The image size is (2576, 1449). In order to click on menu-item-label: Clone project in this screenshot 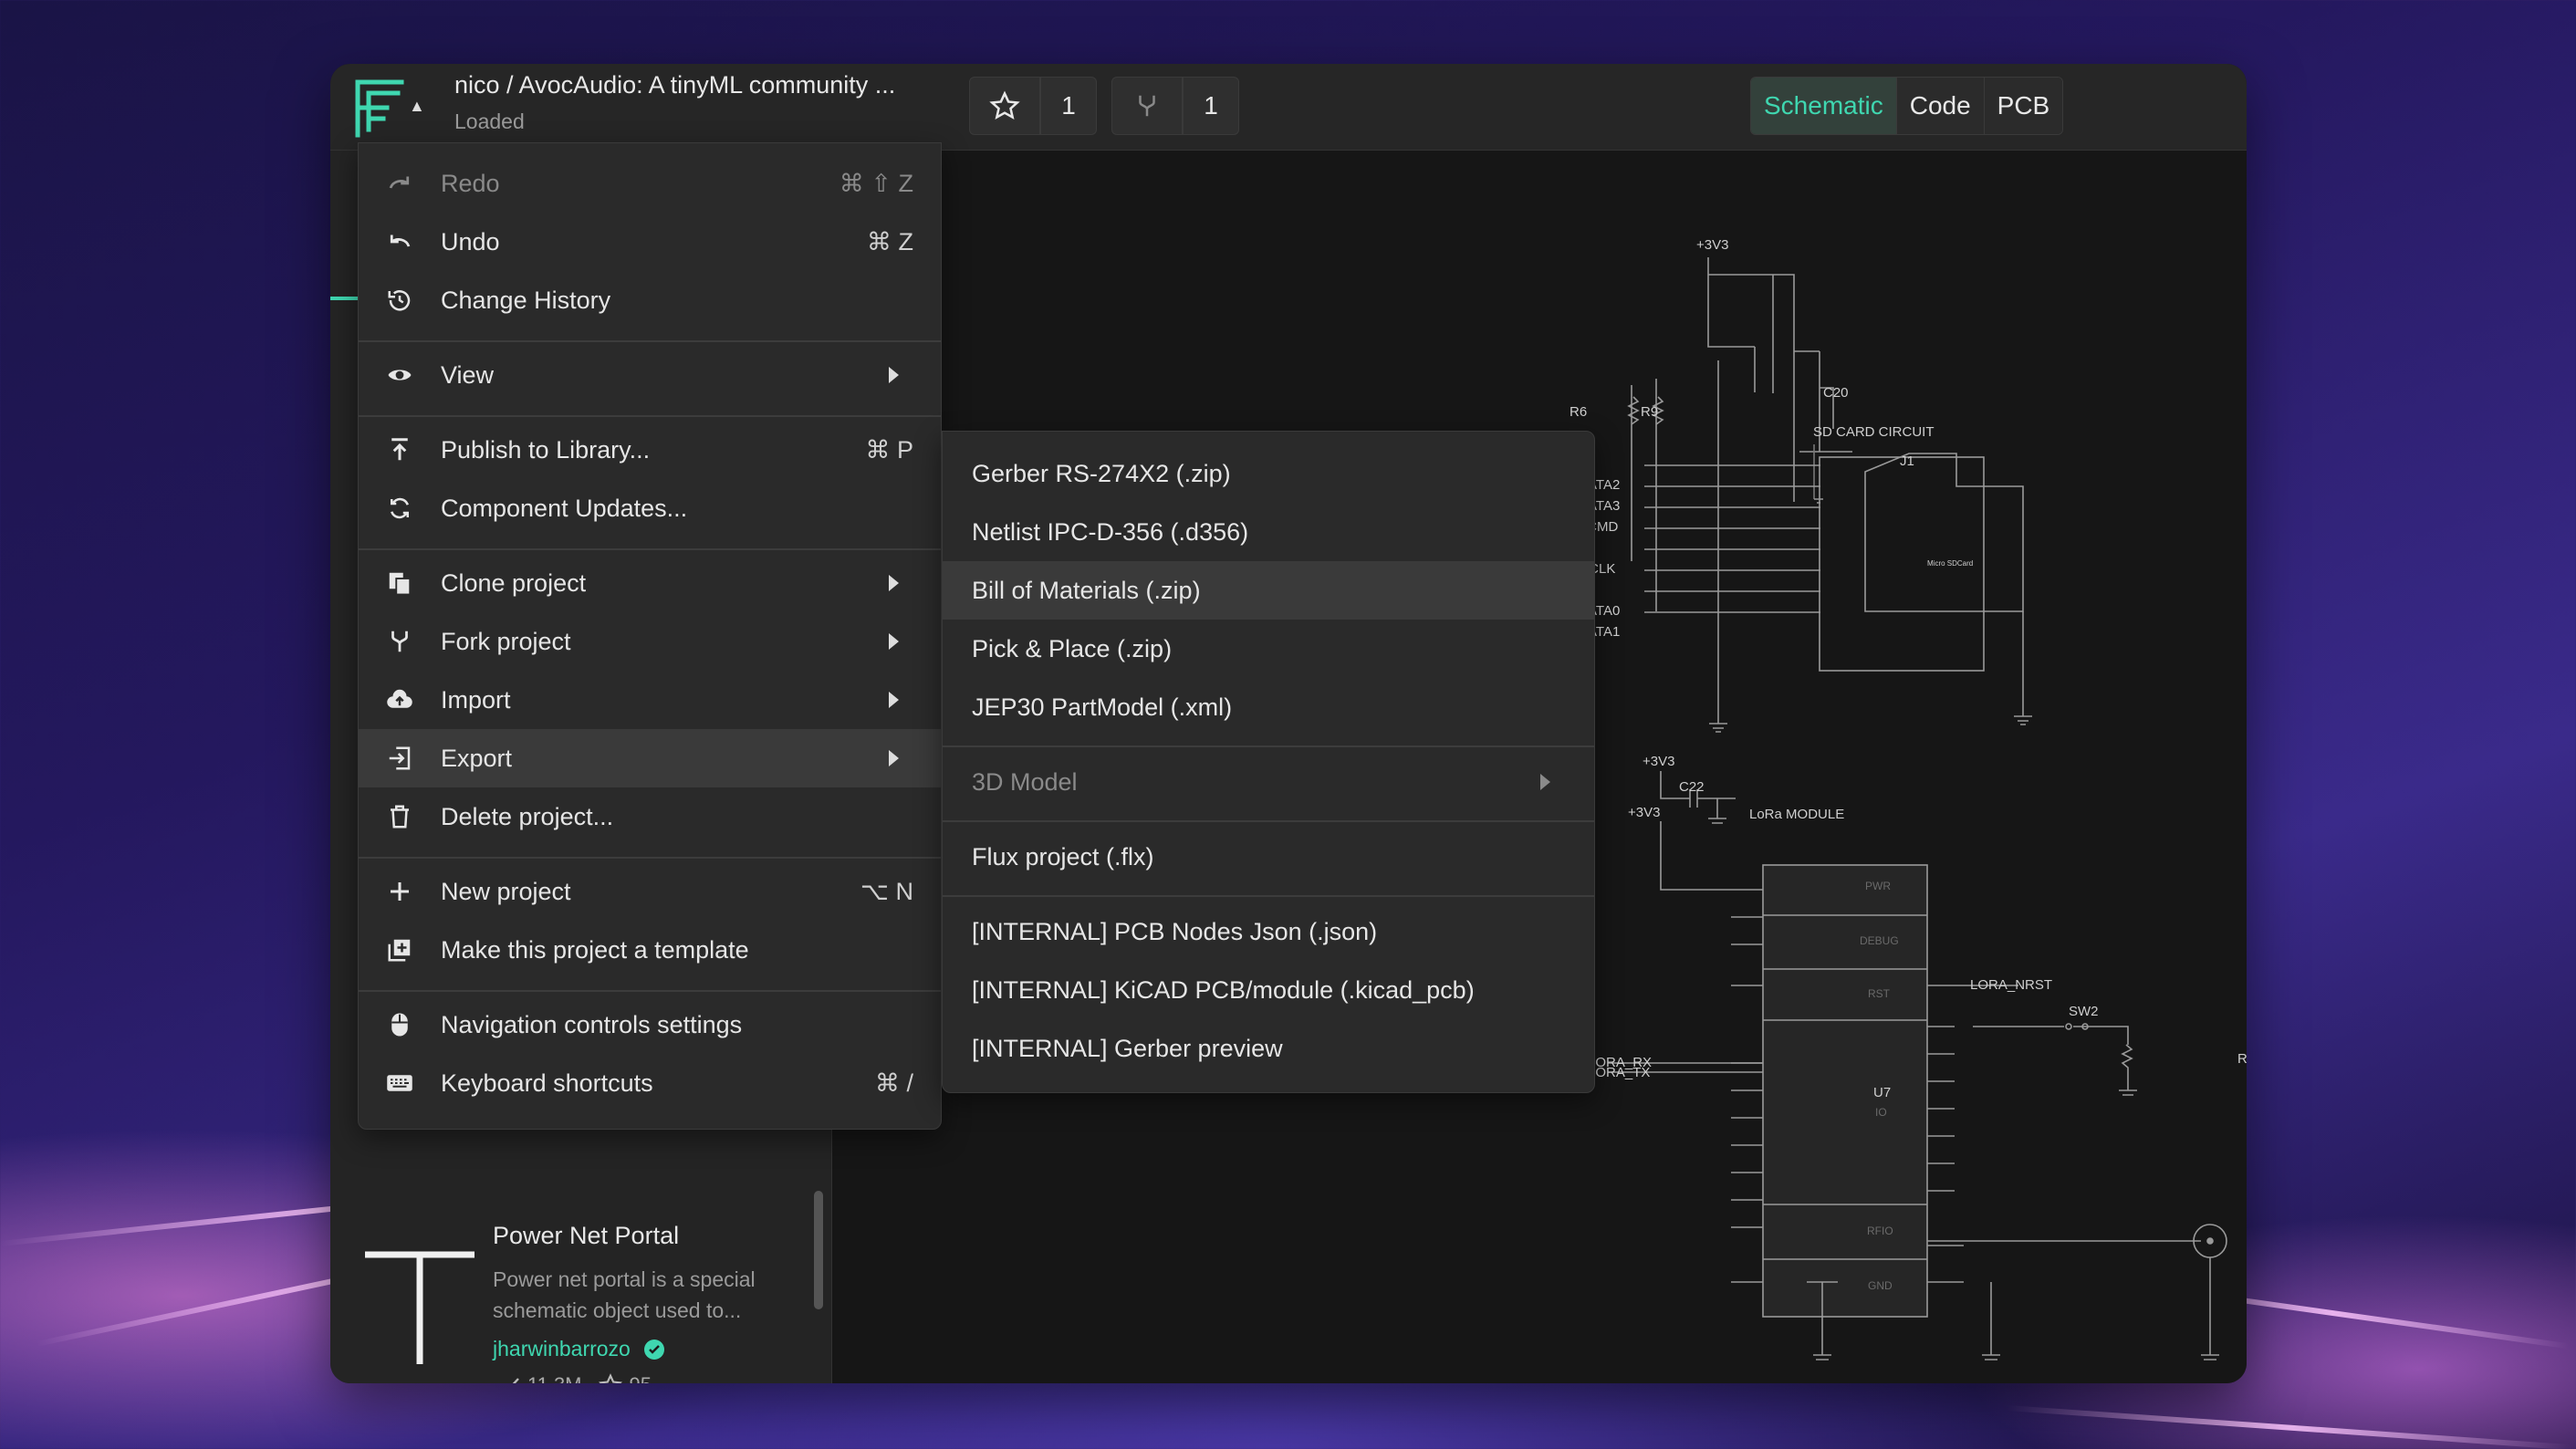, I will do `click(514, 582)`.